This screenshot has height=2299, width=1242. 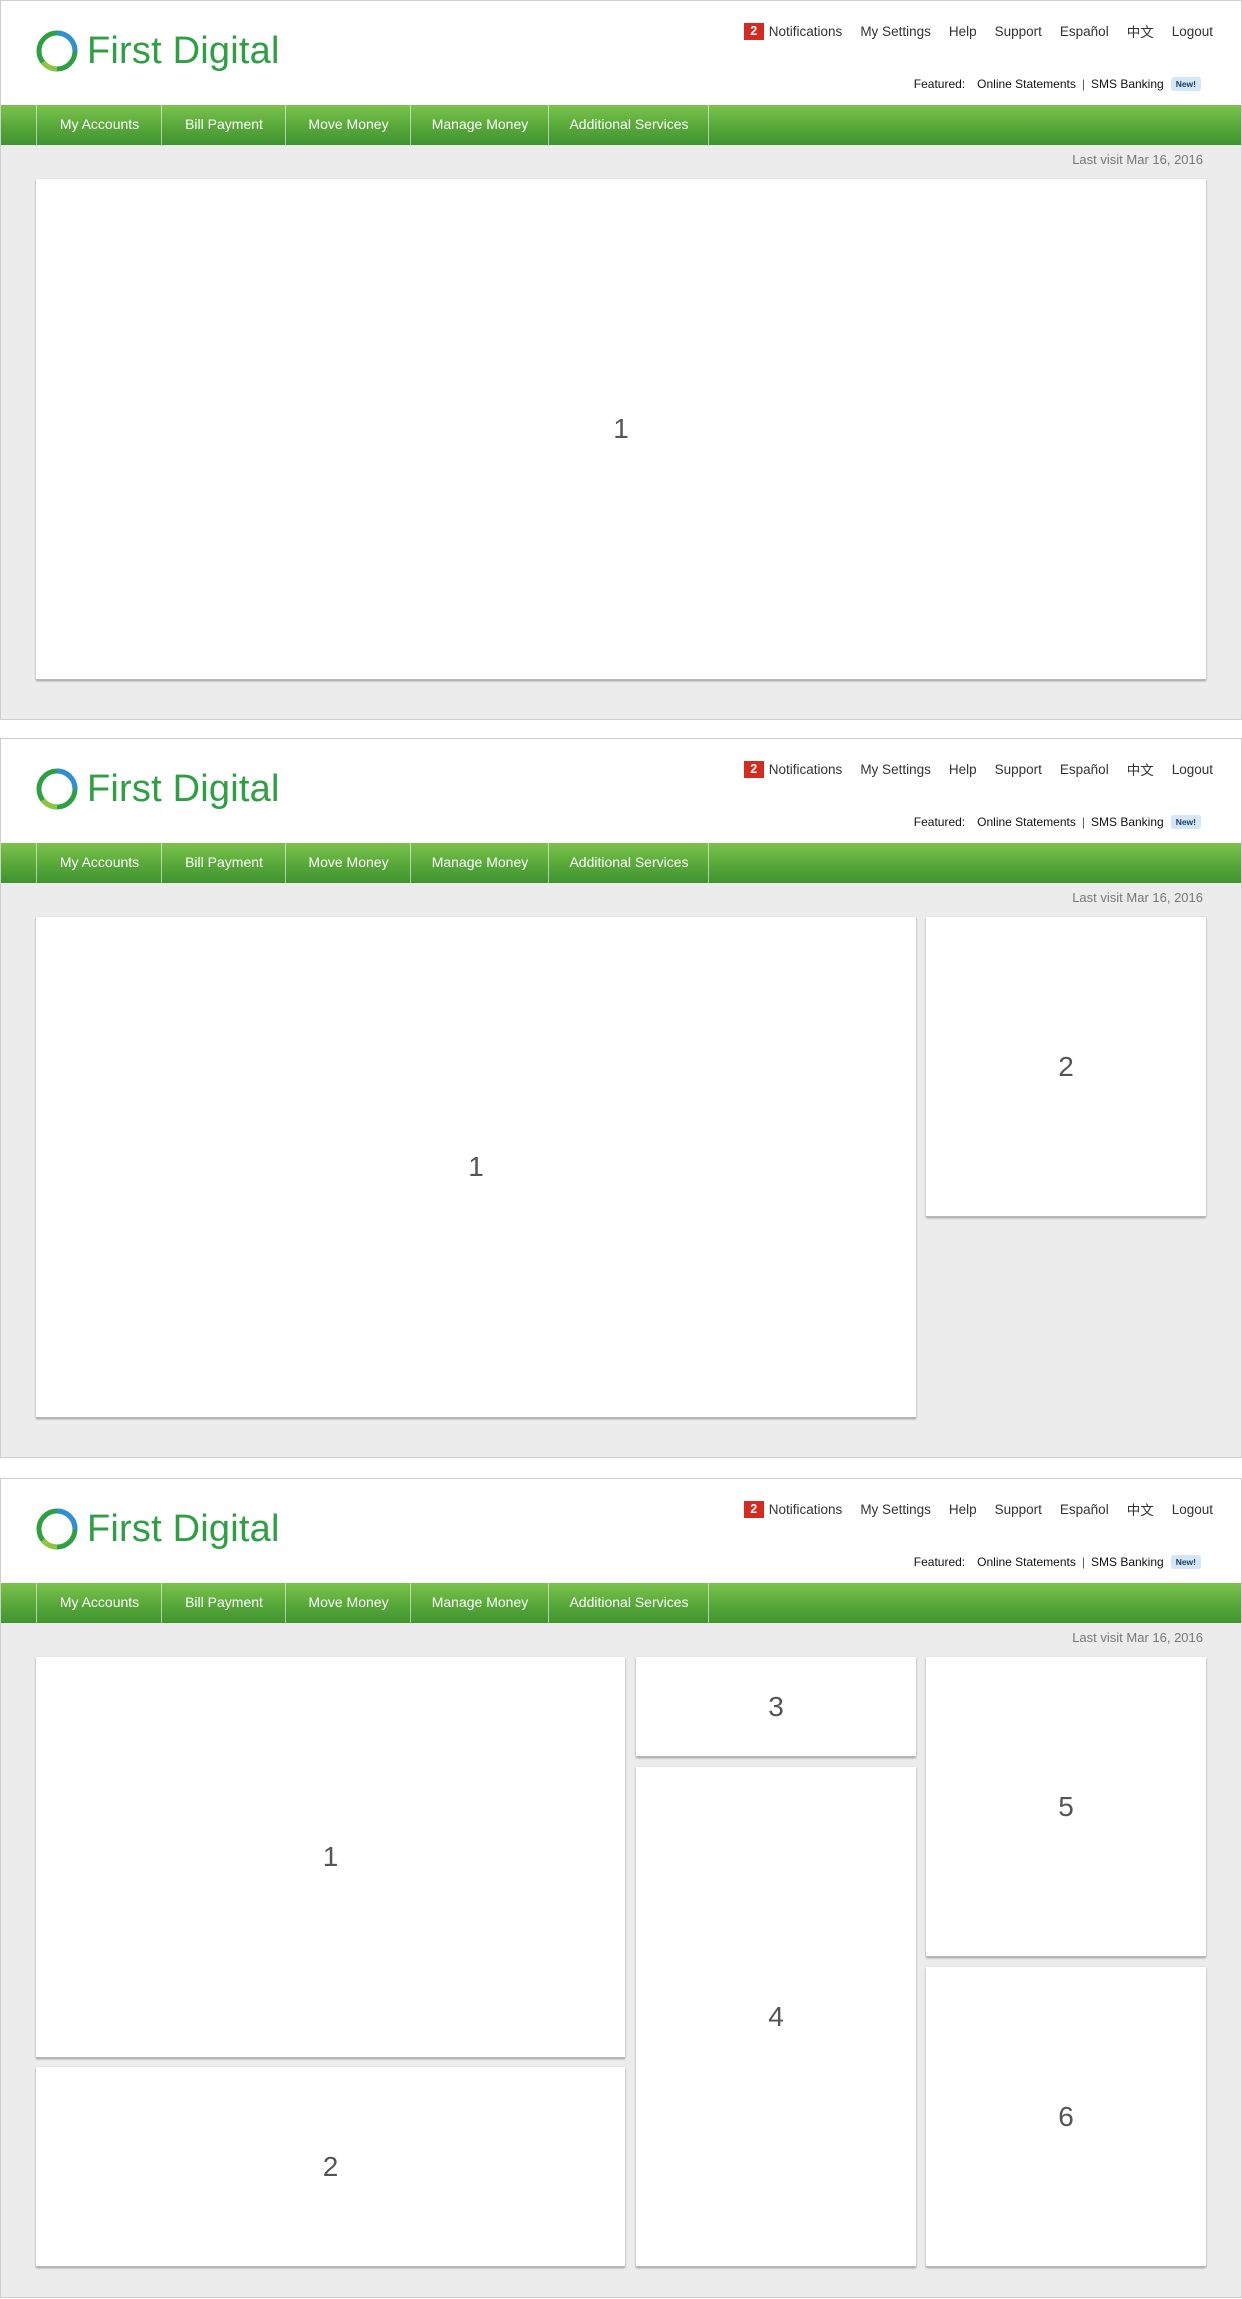 I want to click on panel-number: 4, so click(x=776, y=2016).